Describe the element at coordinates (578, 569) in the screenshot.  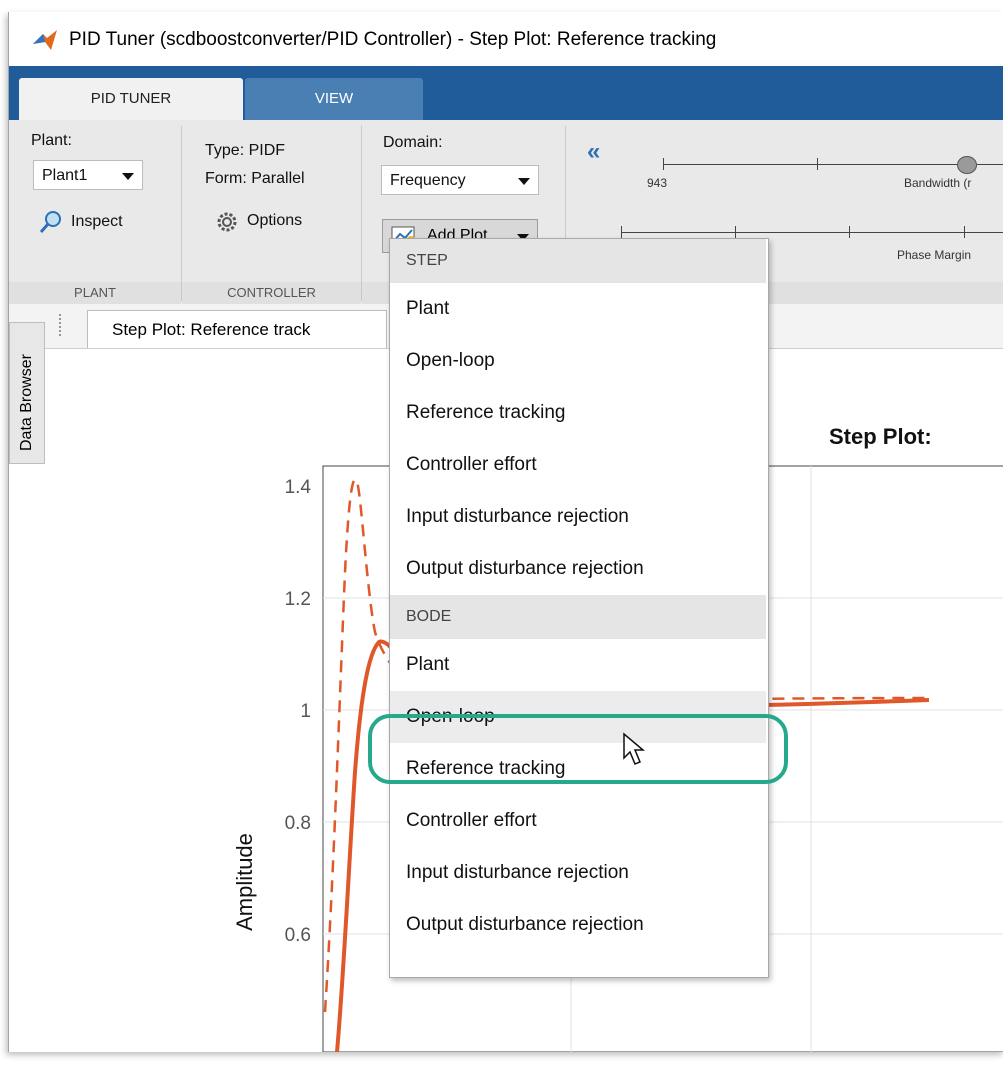
I see `menu-item-step-output-disturbance-rejection: Output disturbance rejection` at that location.